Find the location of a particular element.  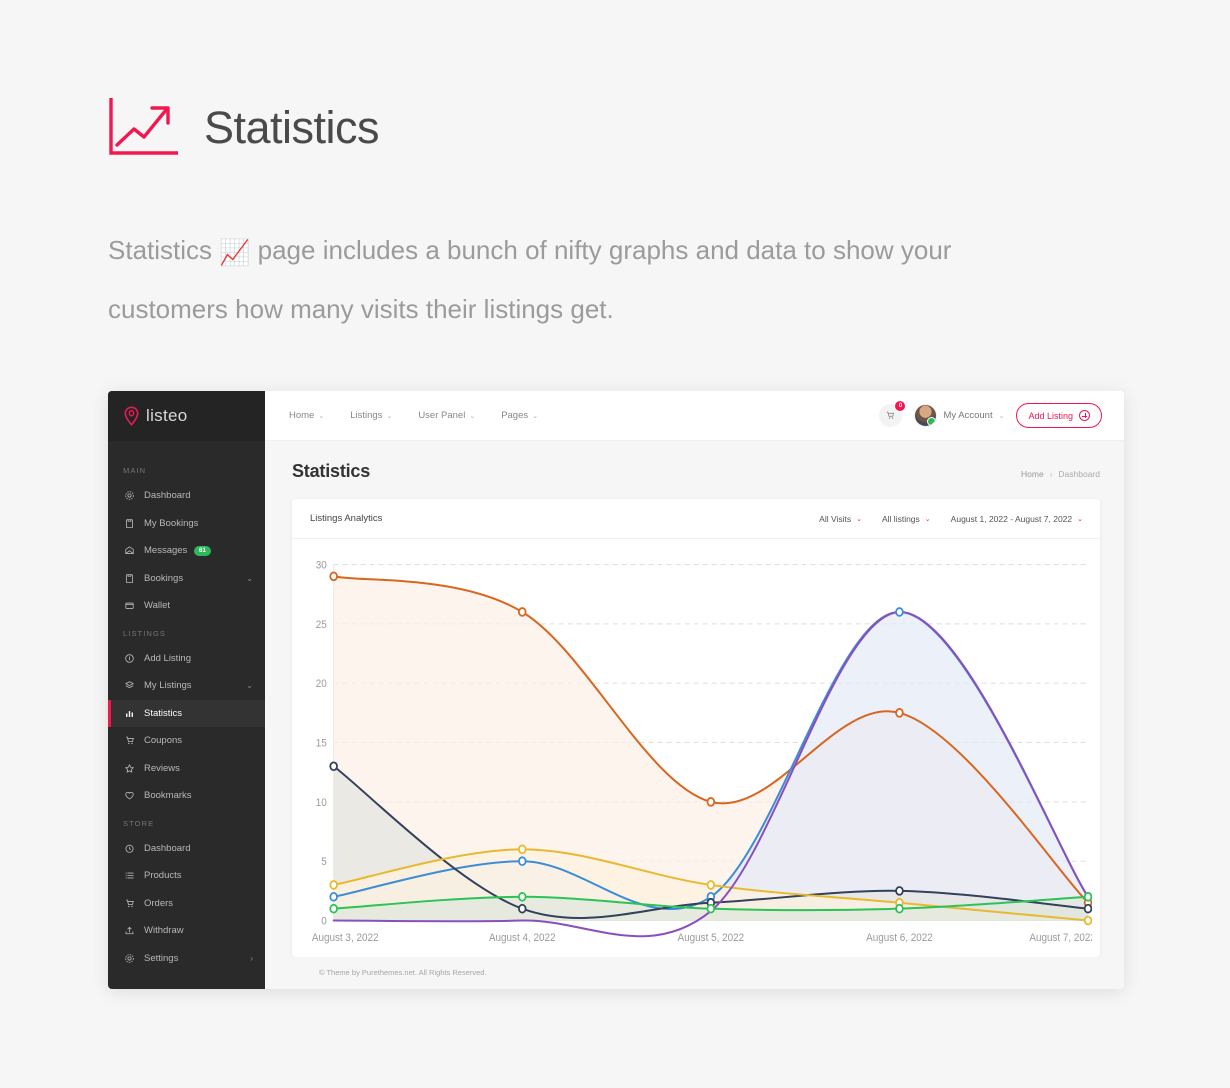

logo: listeo is located at coordinates (186, 416).